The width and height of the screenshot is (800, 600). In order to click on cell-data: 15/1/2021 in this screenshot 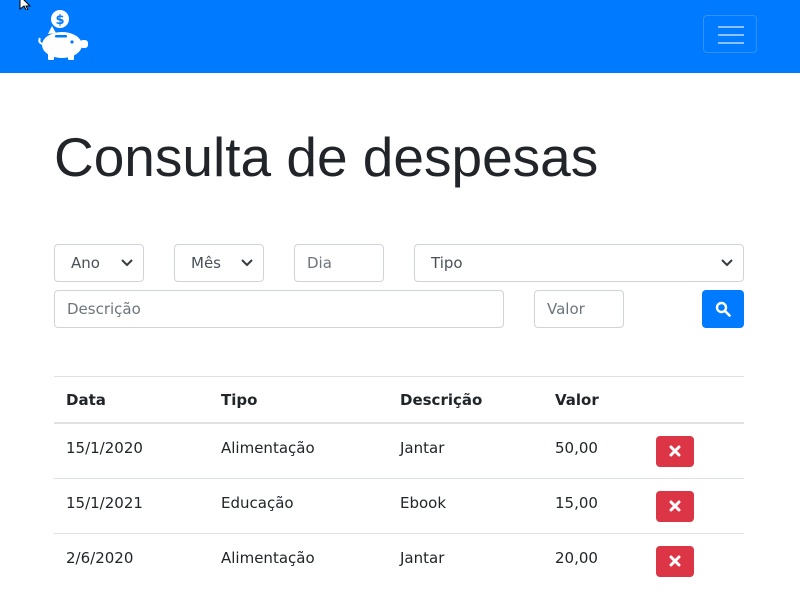, I will do `click(104, 503)`.